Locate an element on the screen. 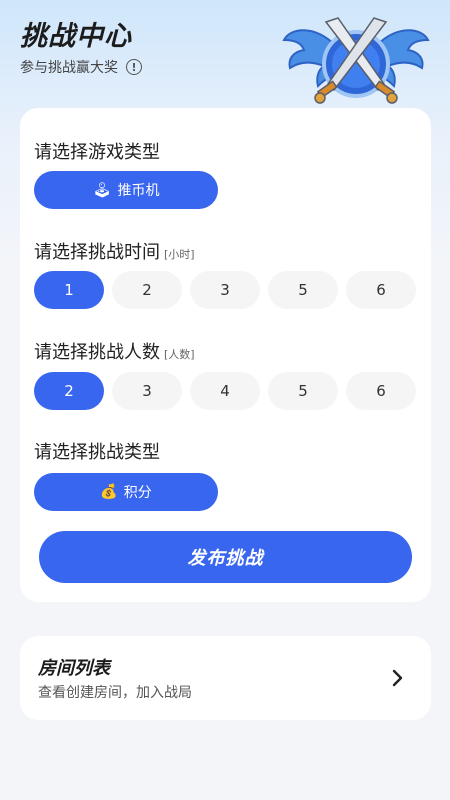  time-label: 请选择挑战时间 [小时] is located at coordinates (114, 251).